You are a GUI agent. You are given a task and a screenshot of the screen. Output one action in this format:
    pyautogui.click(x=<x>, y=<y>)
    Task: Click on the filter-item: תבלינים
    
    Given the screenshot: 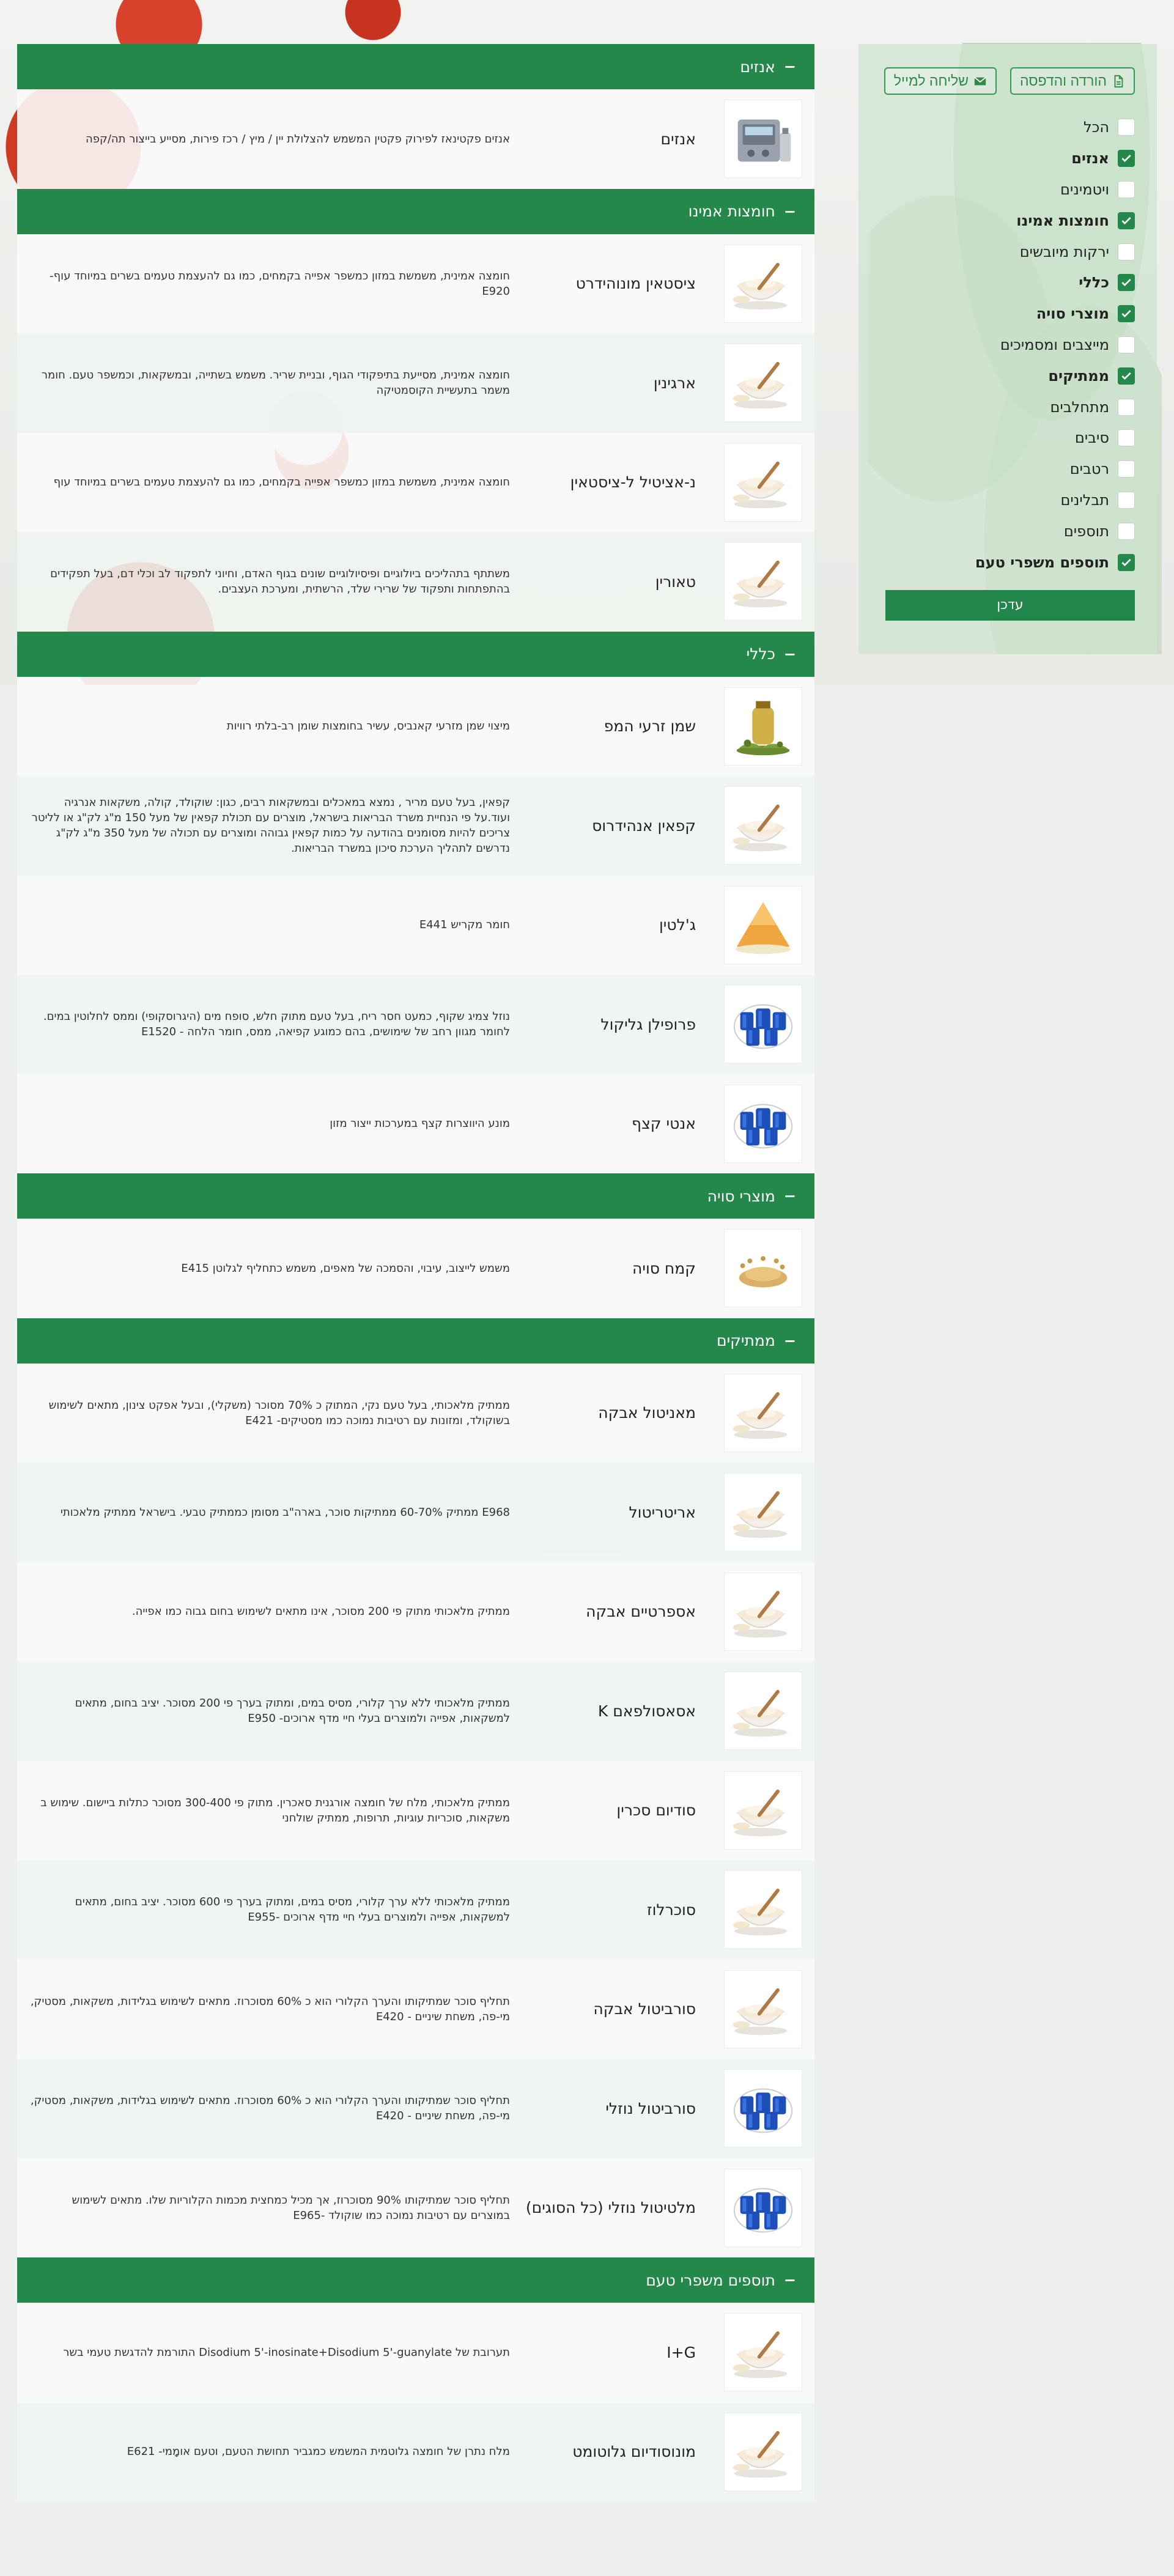 What is the action you would take?
    pyautogui.click(x=1007, y=501)
    